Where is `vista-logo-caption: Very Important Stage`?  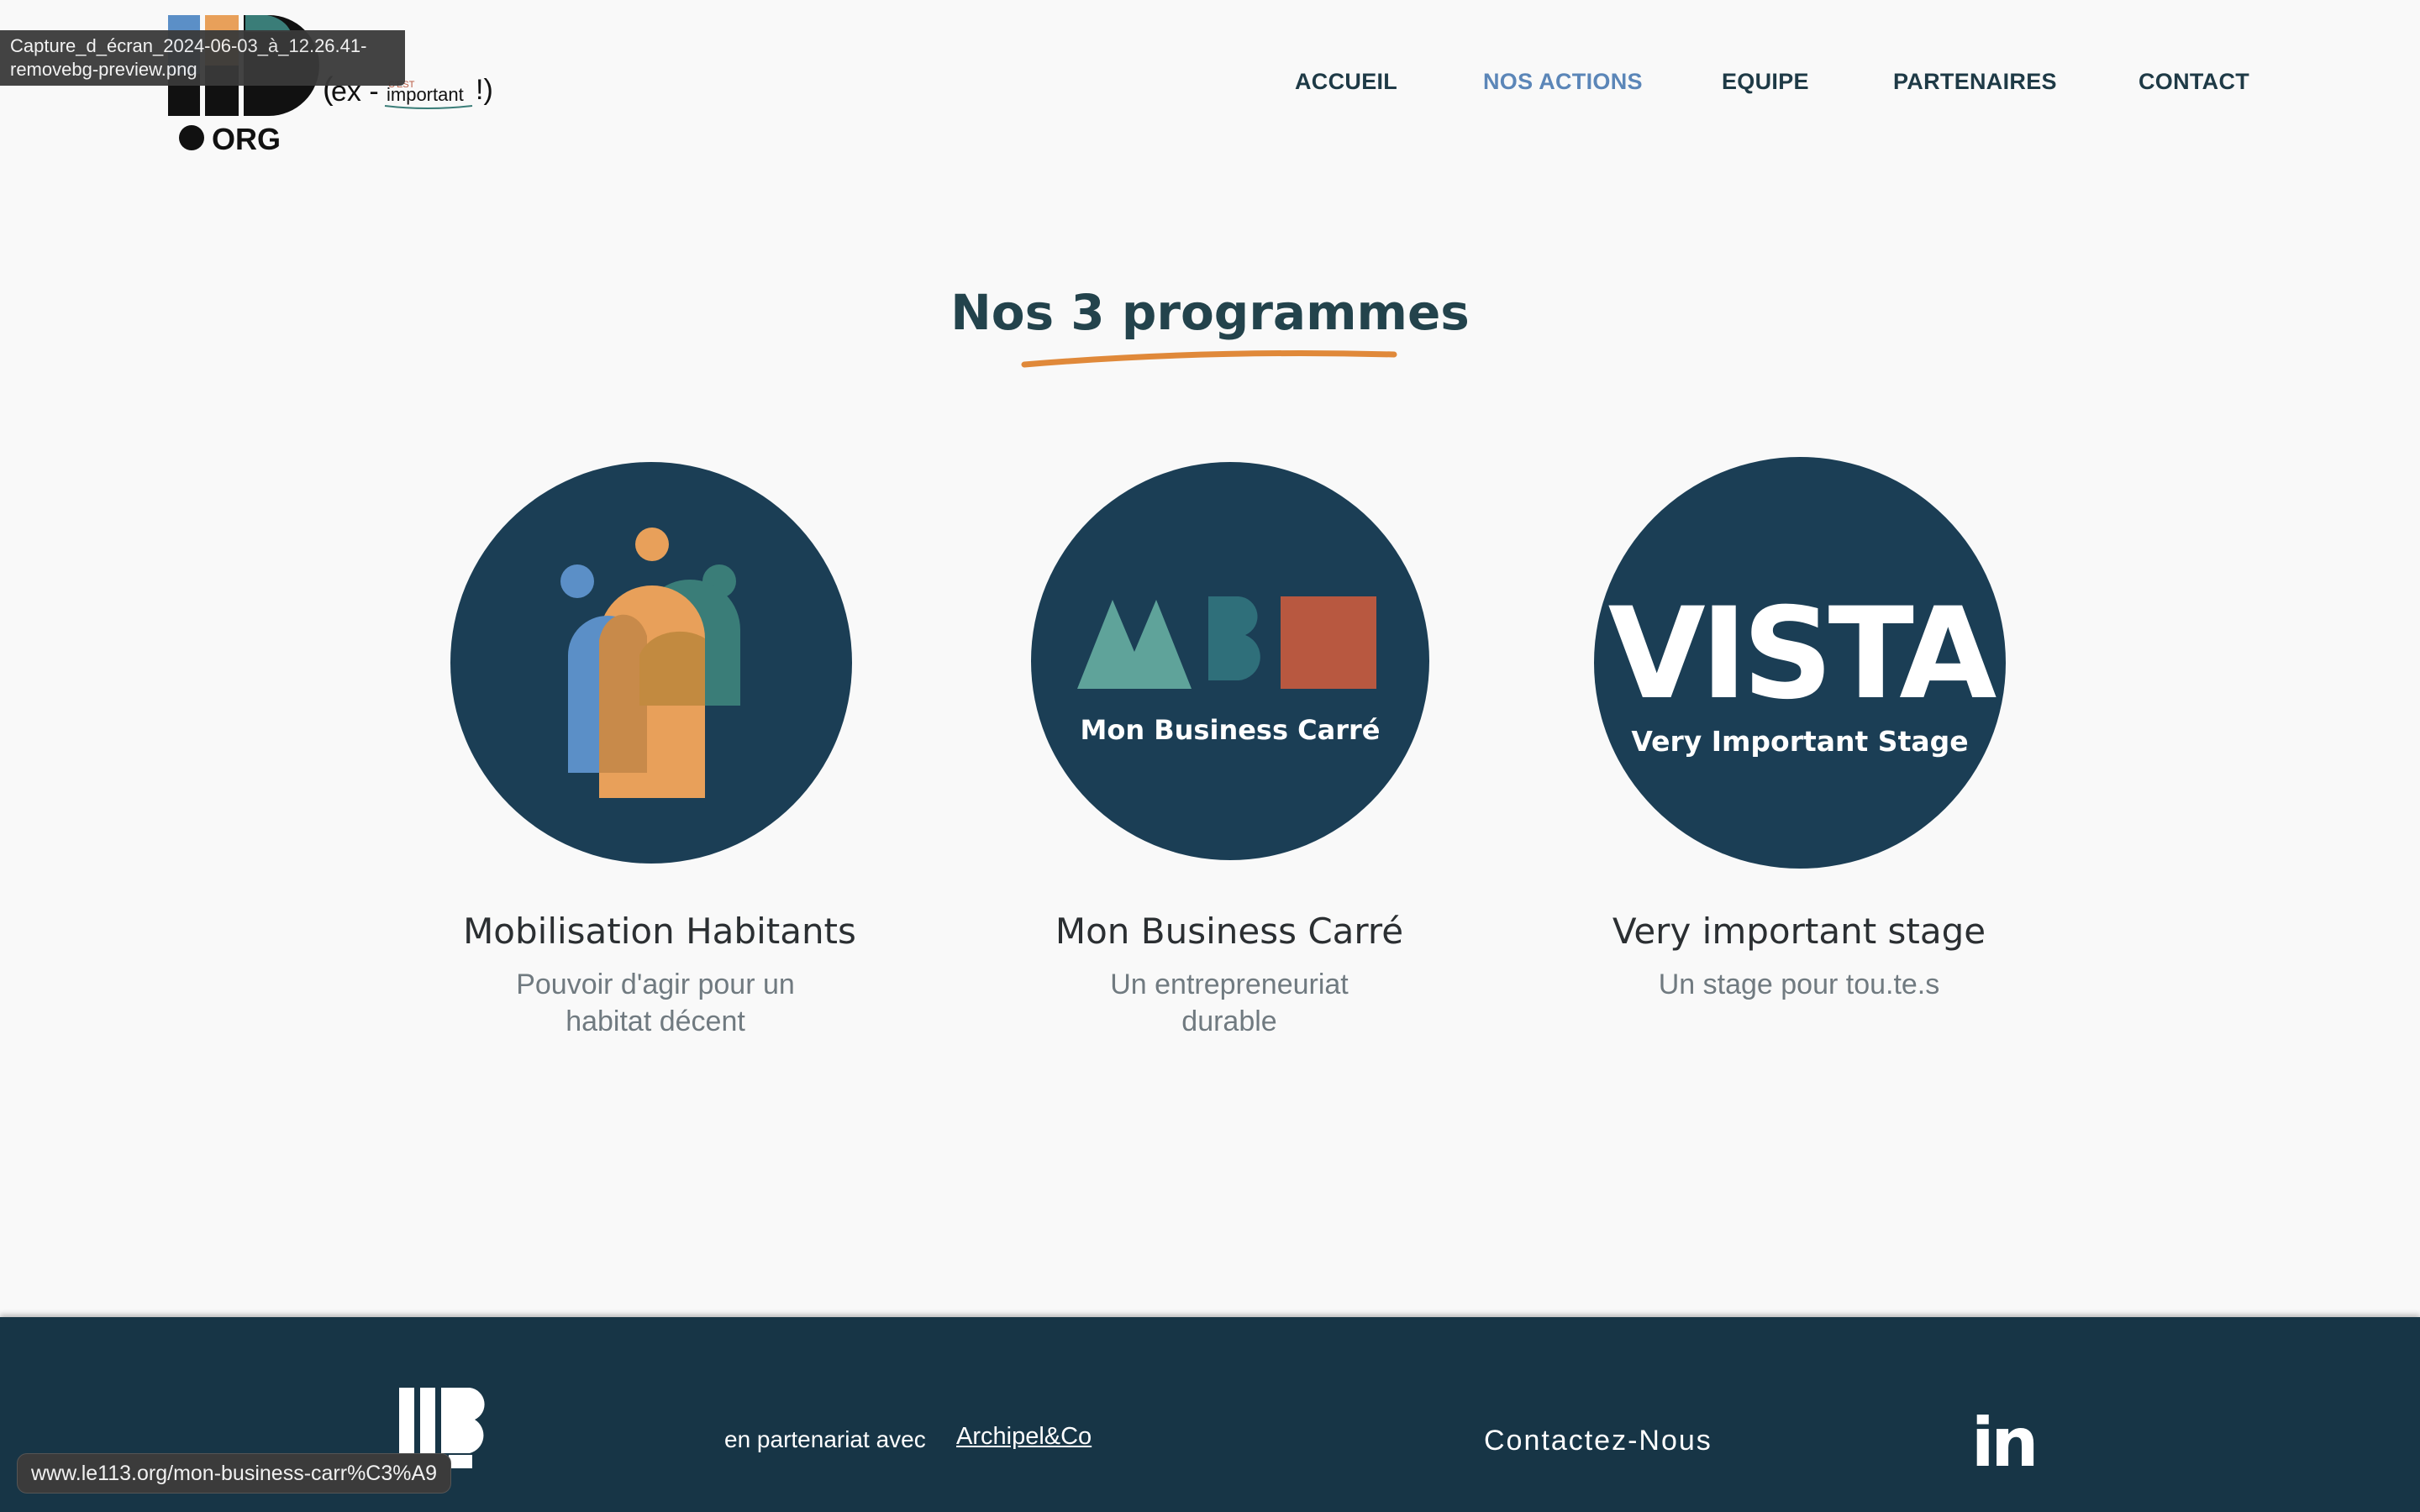
vista-logo-caption: Very Important Stage is located at coordinates (1800, 741).